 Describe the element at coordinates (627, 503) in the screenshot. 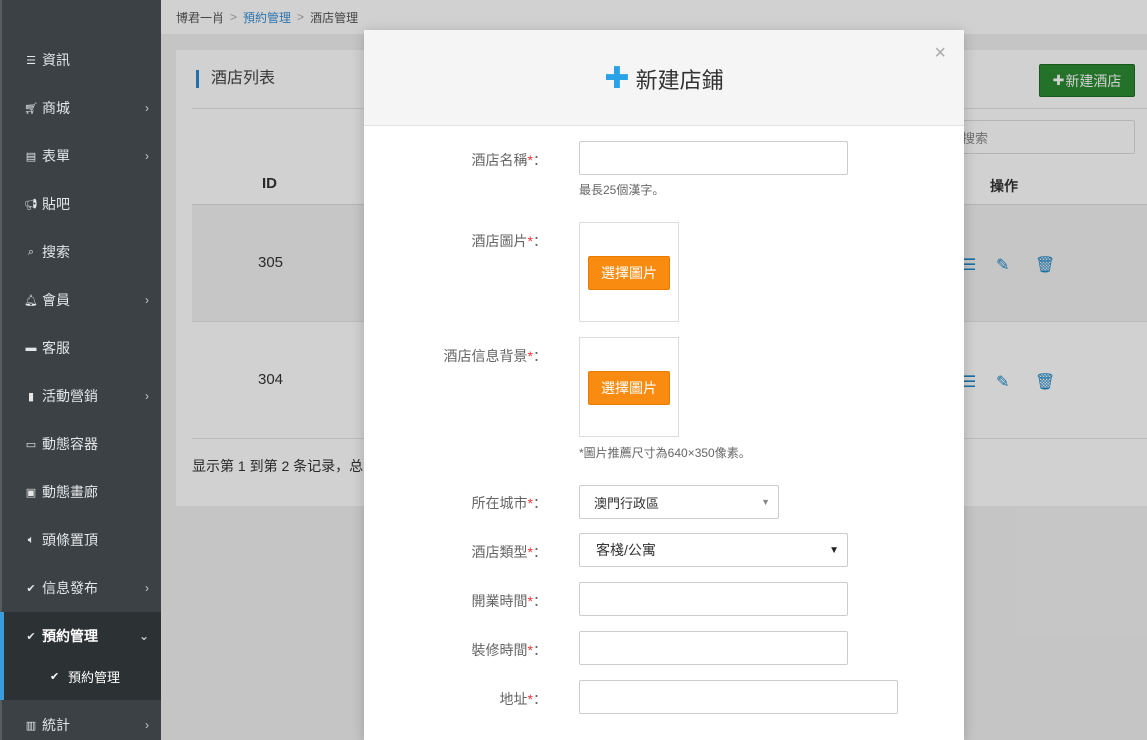

I see `city-select-value: 澳門行政區` at that location.